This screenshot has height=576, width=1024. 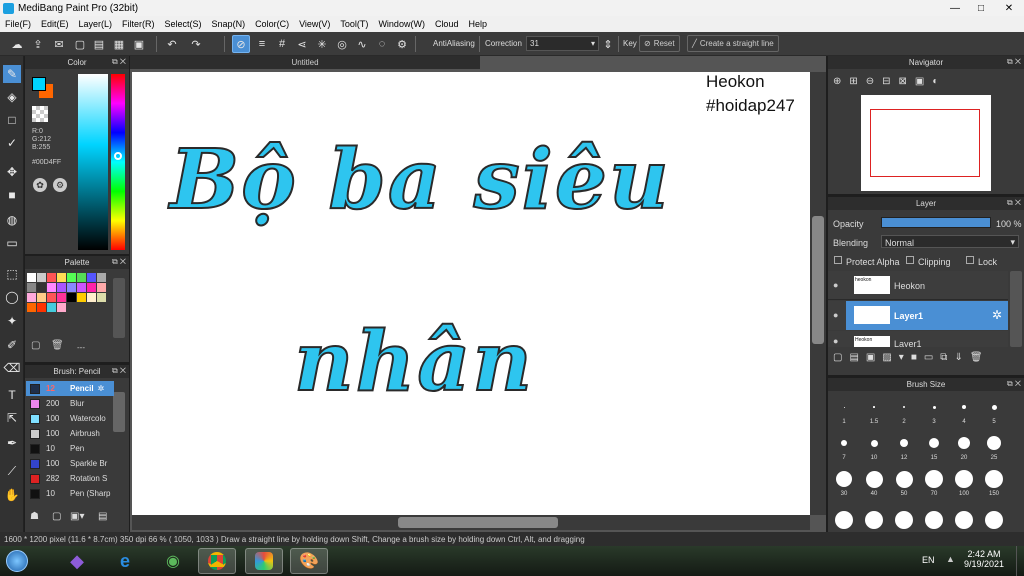 I want to click on layer-row: ● Heokon Layer1, so click(x=918, y=339).